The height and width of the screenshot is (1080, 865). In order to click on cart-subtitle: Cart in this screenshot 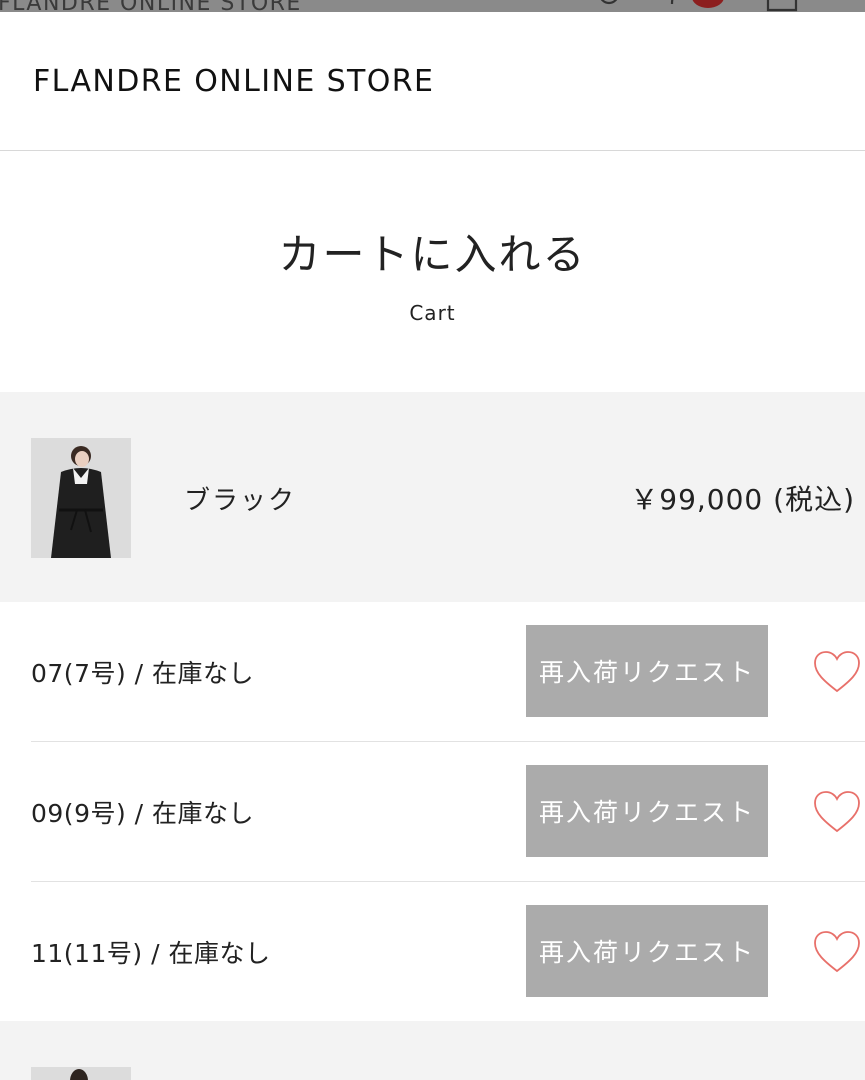, I will do `click(432, 313)`.